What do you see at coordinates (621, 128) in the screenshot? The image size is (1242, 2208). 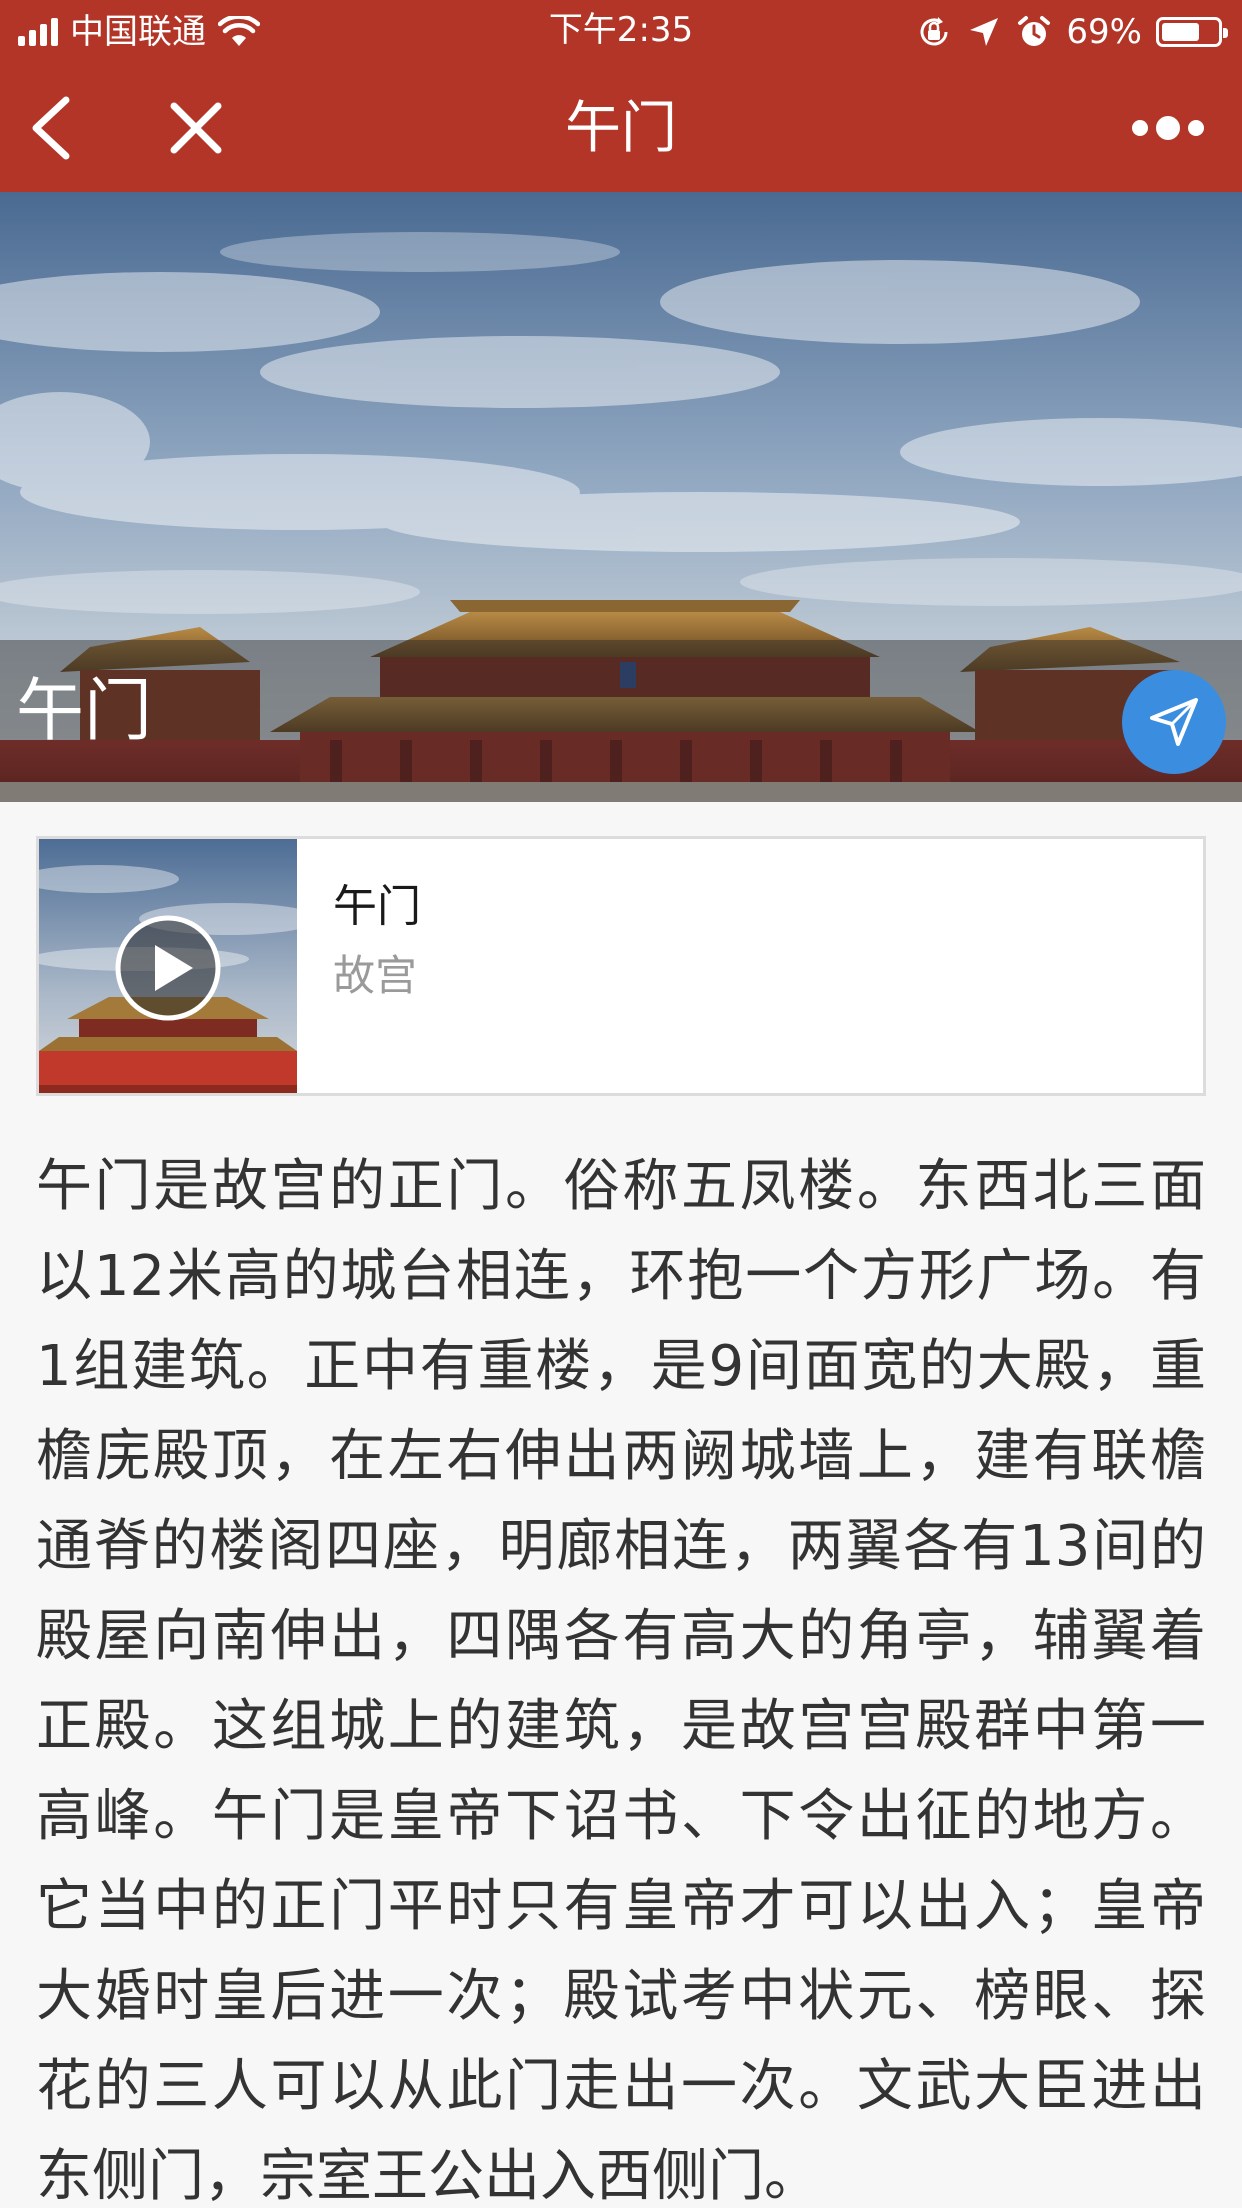 I see `nav-bar: 午门` at bounding box center [621, 128].